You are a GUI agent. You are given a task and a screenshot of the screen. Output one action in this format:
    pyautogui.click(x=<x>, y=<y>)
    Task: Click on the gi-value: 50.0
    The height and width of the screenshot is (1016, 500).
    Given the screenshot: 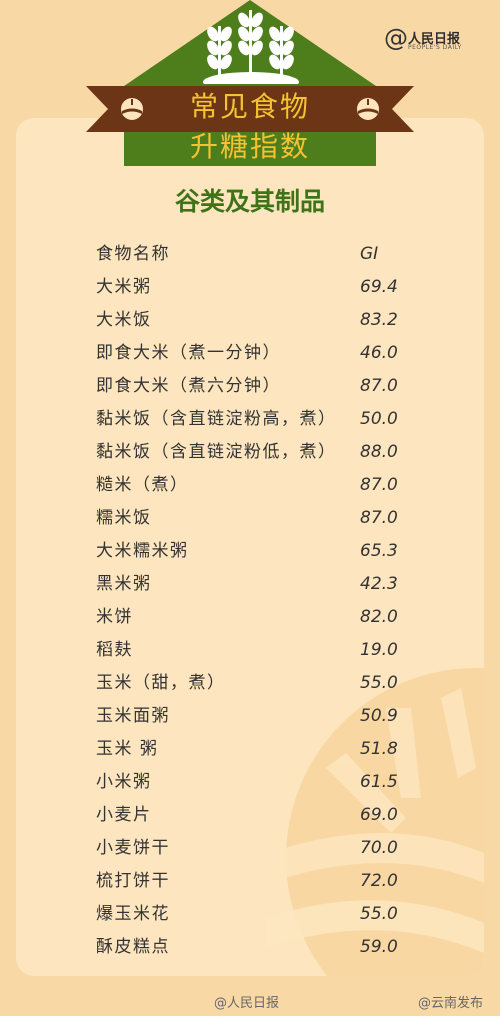 What is the action you would take?
    pyautogui.click(x=379, y=419)
    